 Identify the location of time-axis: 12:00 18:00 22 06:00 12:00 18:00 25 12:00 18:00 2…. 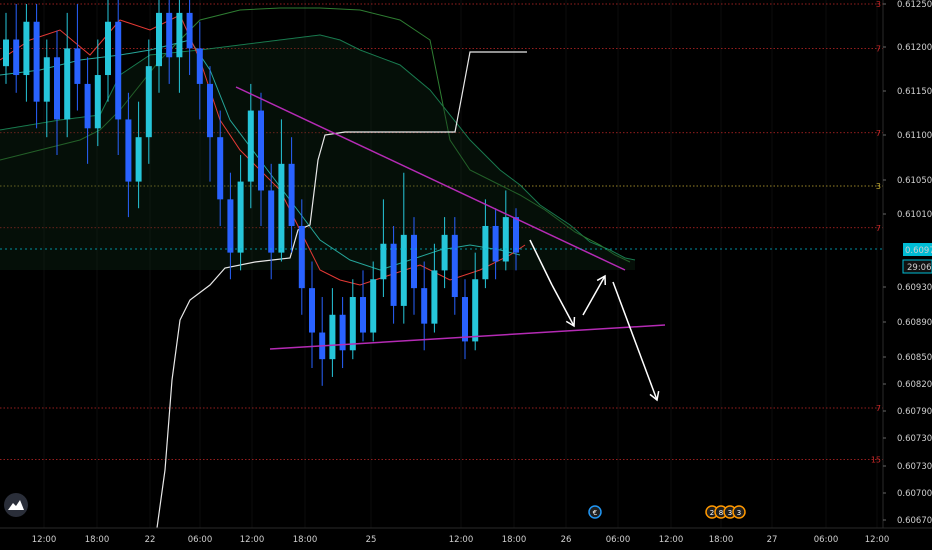
(466, 538).